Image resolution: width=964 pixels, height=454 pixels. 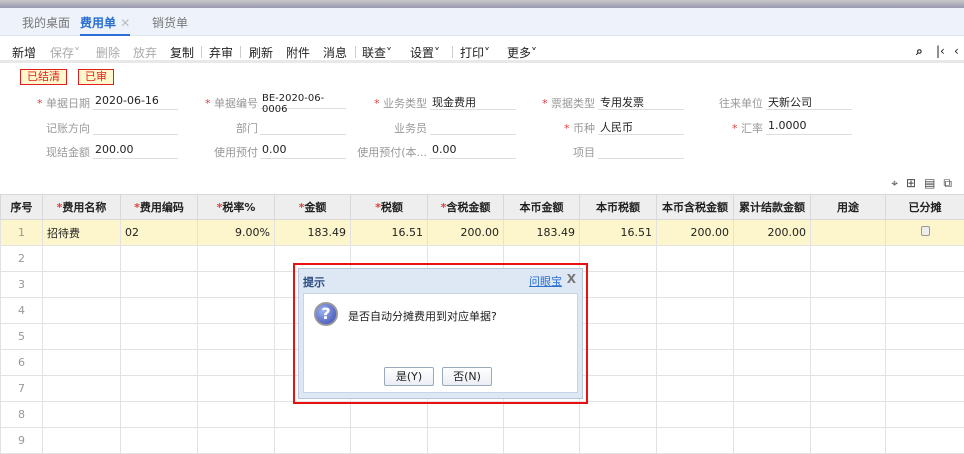 I want to click on cash-field: 200.00, so click(x=135, y=151).